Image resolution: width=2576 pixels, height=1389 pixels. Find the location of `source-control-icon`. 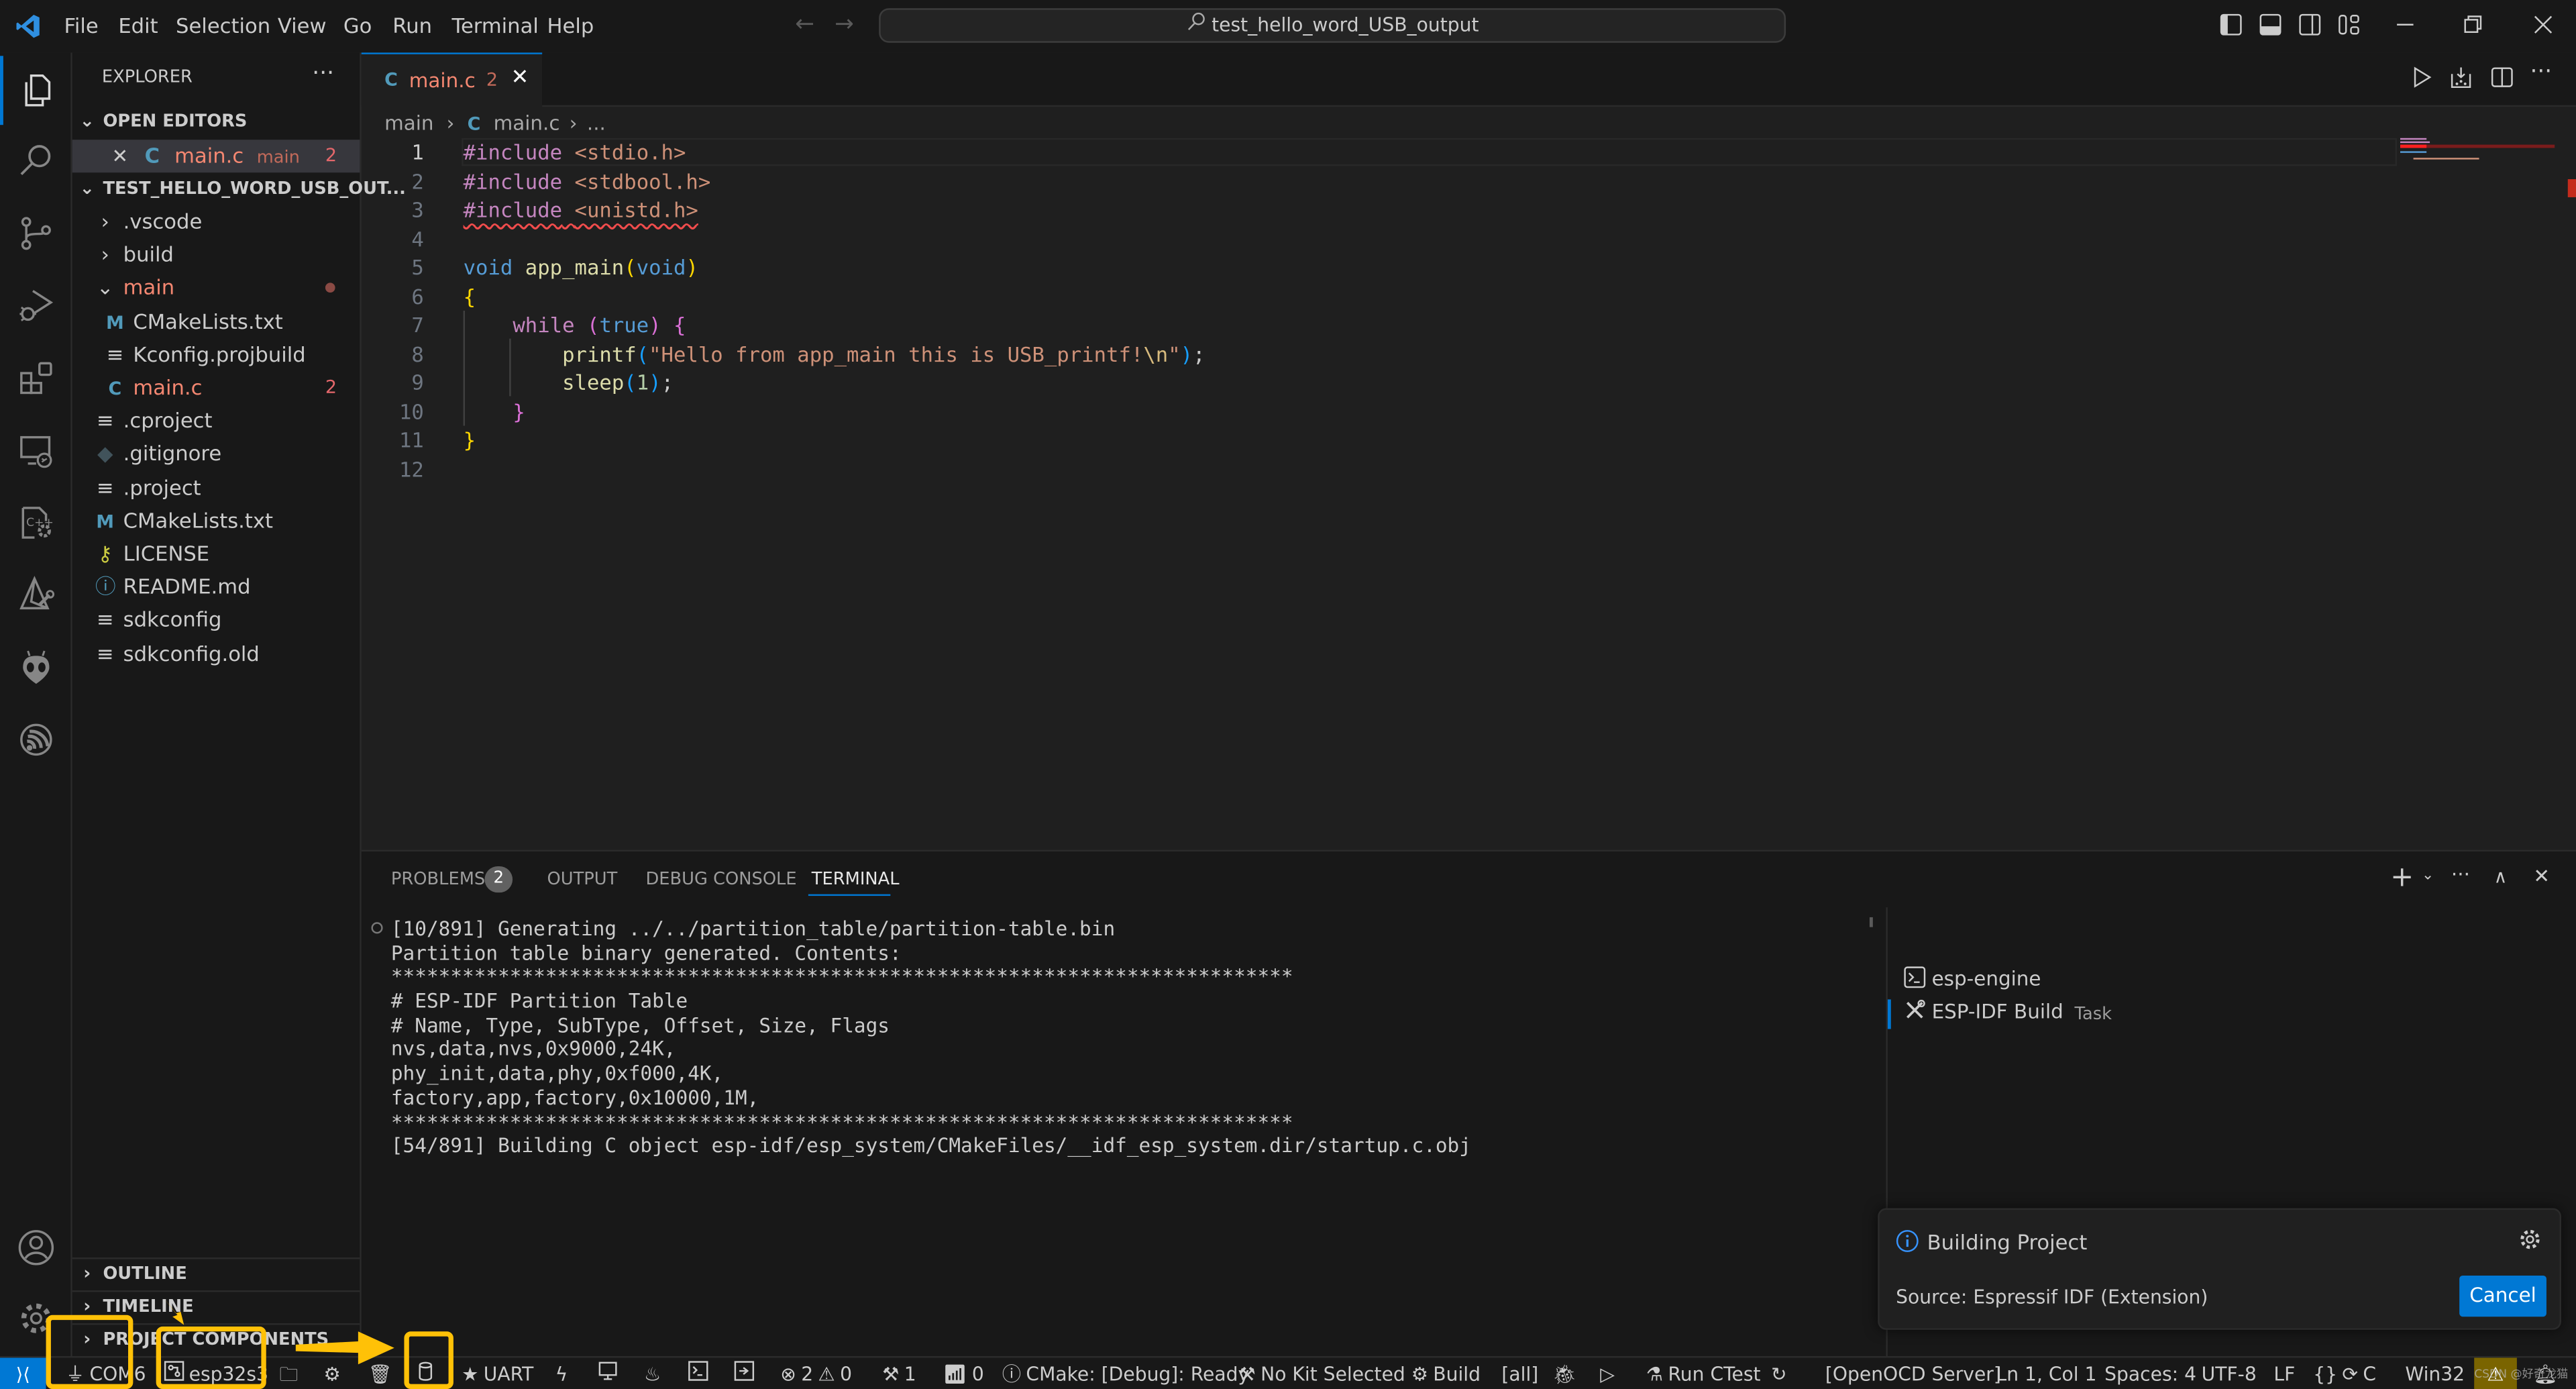

source-control-icon is located at coordinates (35, 234).